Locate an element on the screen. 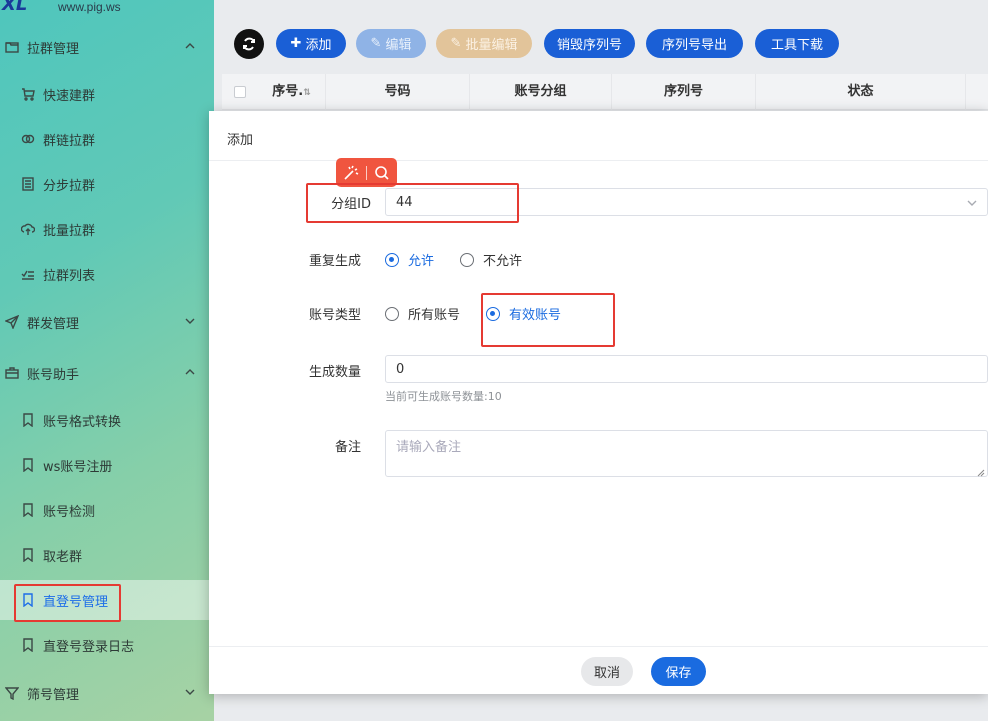 The height and width of the screenshot is (721, 988). sidebar-group-label: 账号助手 is located at coordinates (53, 375).